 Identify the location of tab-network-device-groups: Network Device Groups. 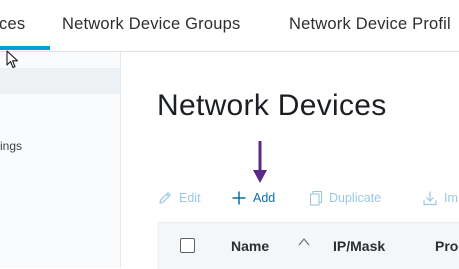
(151, 24).